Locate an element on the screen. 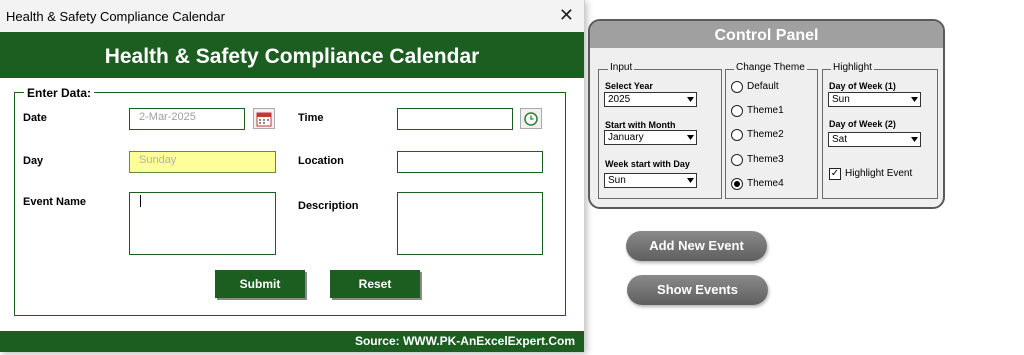 This screenshot has width=1024, height=355. calendar-button is located at coordinates (264, 118).